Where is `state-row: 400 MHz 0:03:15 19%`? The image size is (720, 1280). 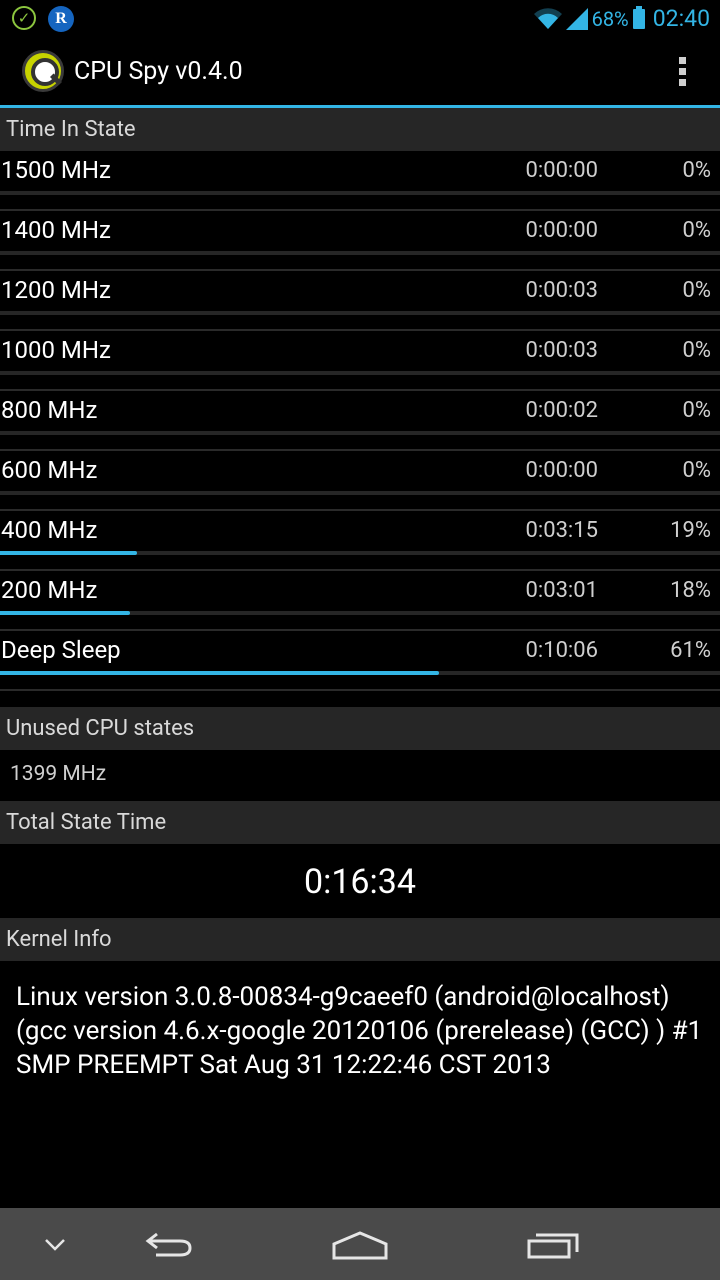 state-row: 400 MHz 0:03:15 19% is located at coordinates (360, 541).